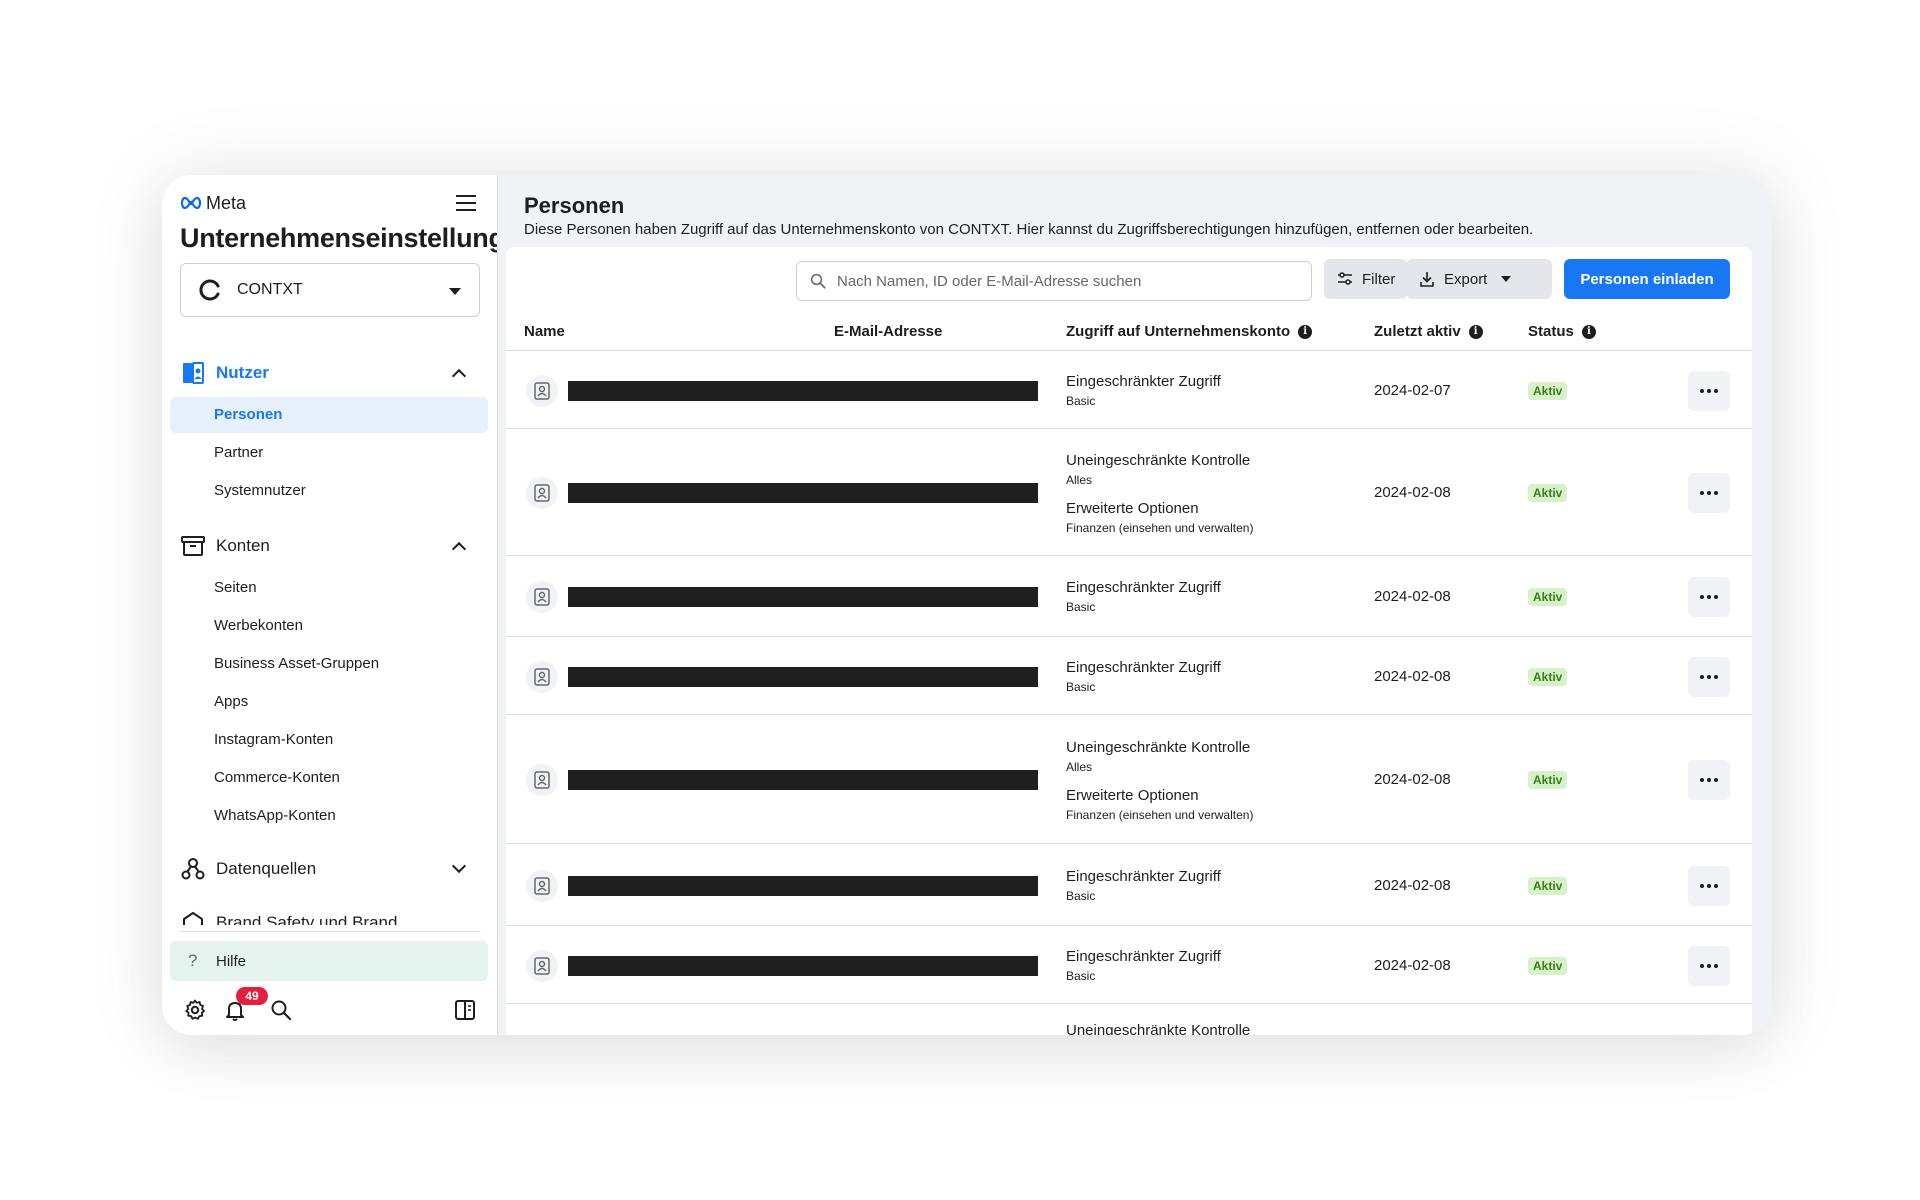  I want to click on download-icon, so click(1427, 279).